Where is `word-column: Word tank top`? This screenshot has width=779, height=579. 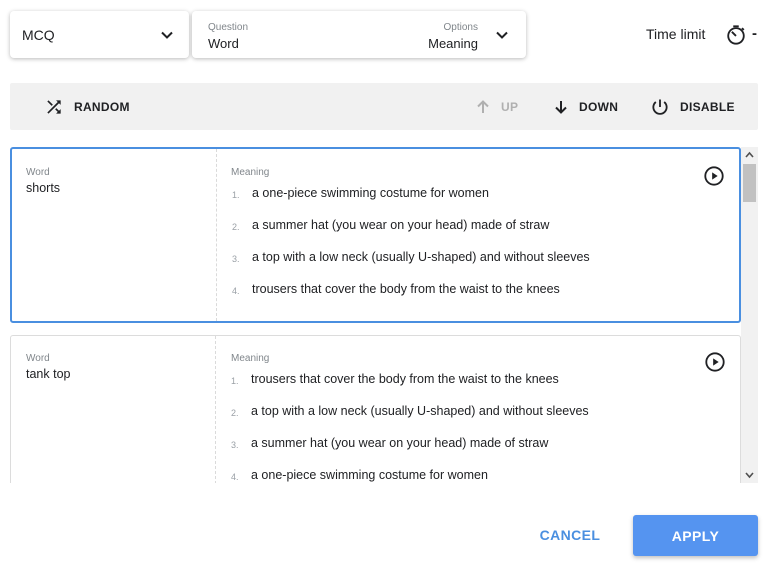
word-column: Word tank top is located at coordinates (113, 409).